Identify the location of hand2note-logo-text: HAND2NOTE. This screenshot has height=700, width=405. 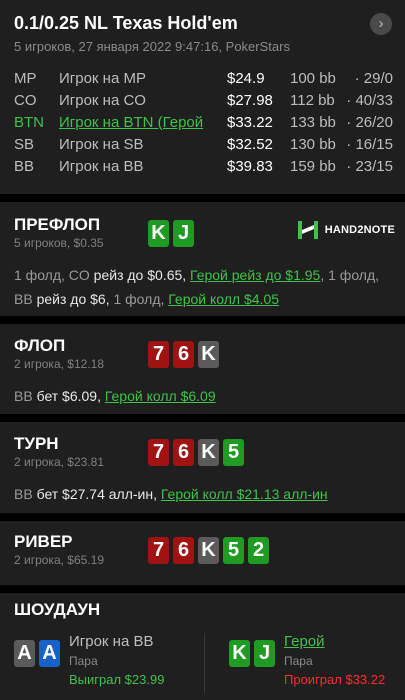
(359, 230).